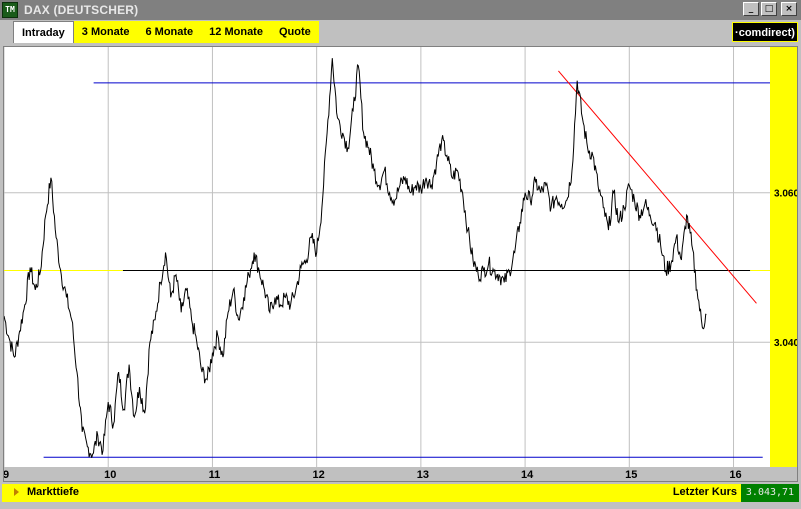 This screenshot has width=801, height=509. I want to click on expand-arrow-icon, so click(16, 492).